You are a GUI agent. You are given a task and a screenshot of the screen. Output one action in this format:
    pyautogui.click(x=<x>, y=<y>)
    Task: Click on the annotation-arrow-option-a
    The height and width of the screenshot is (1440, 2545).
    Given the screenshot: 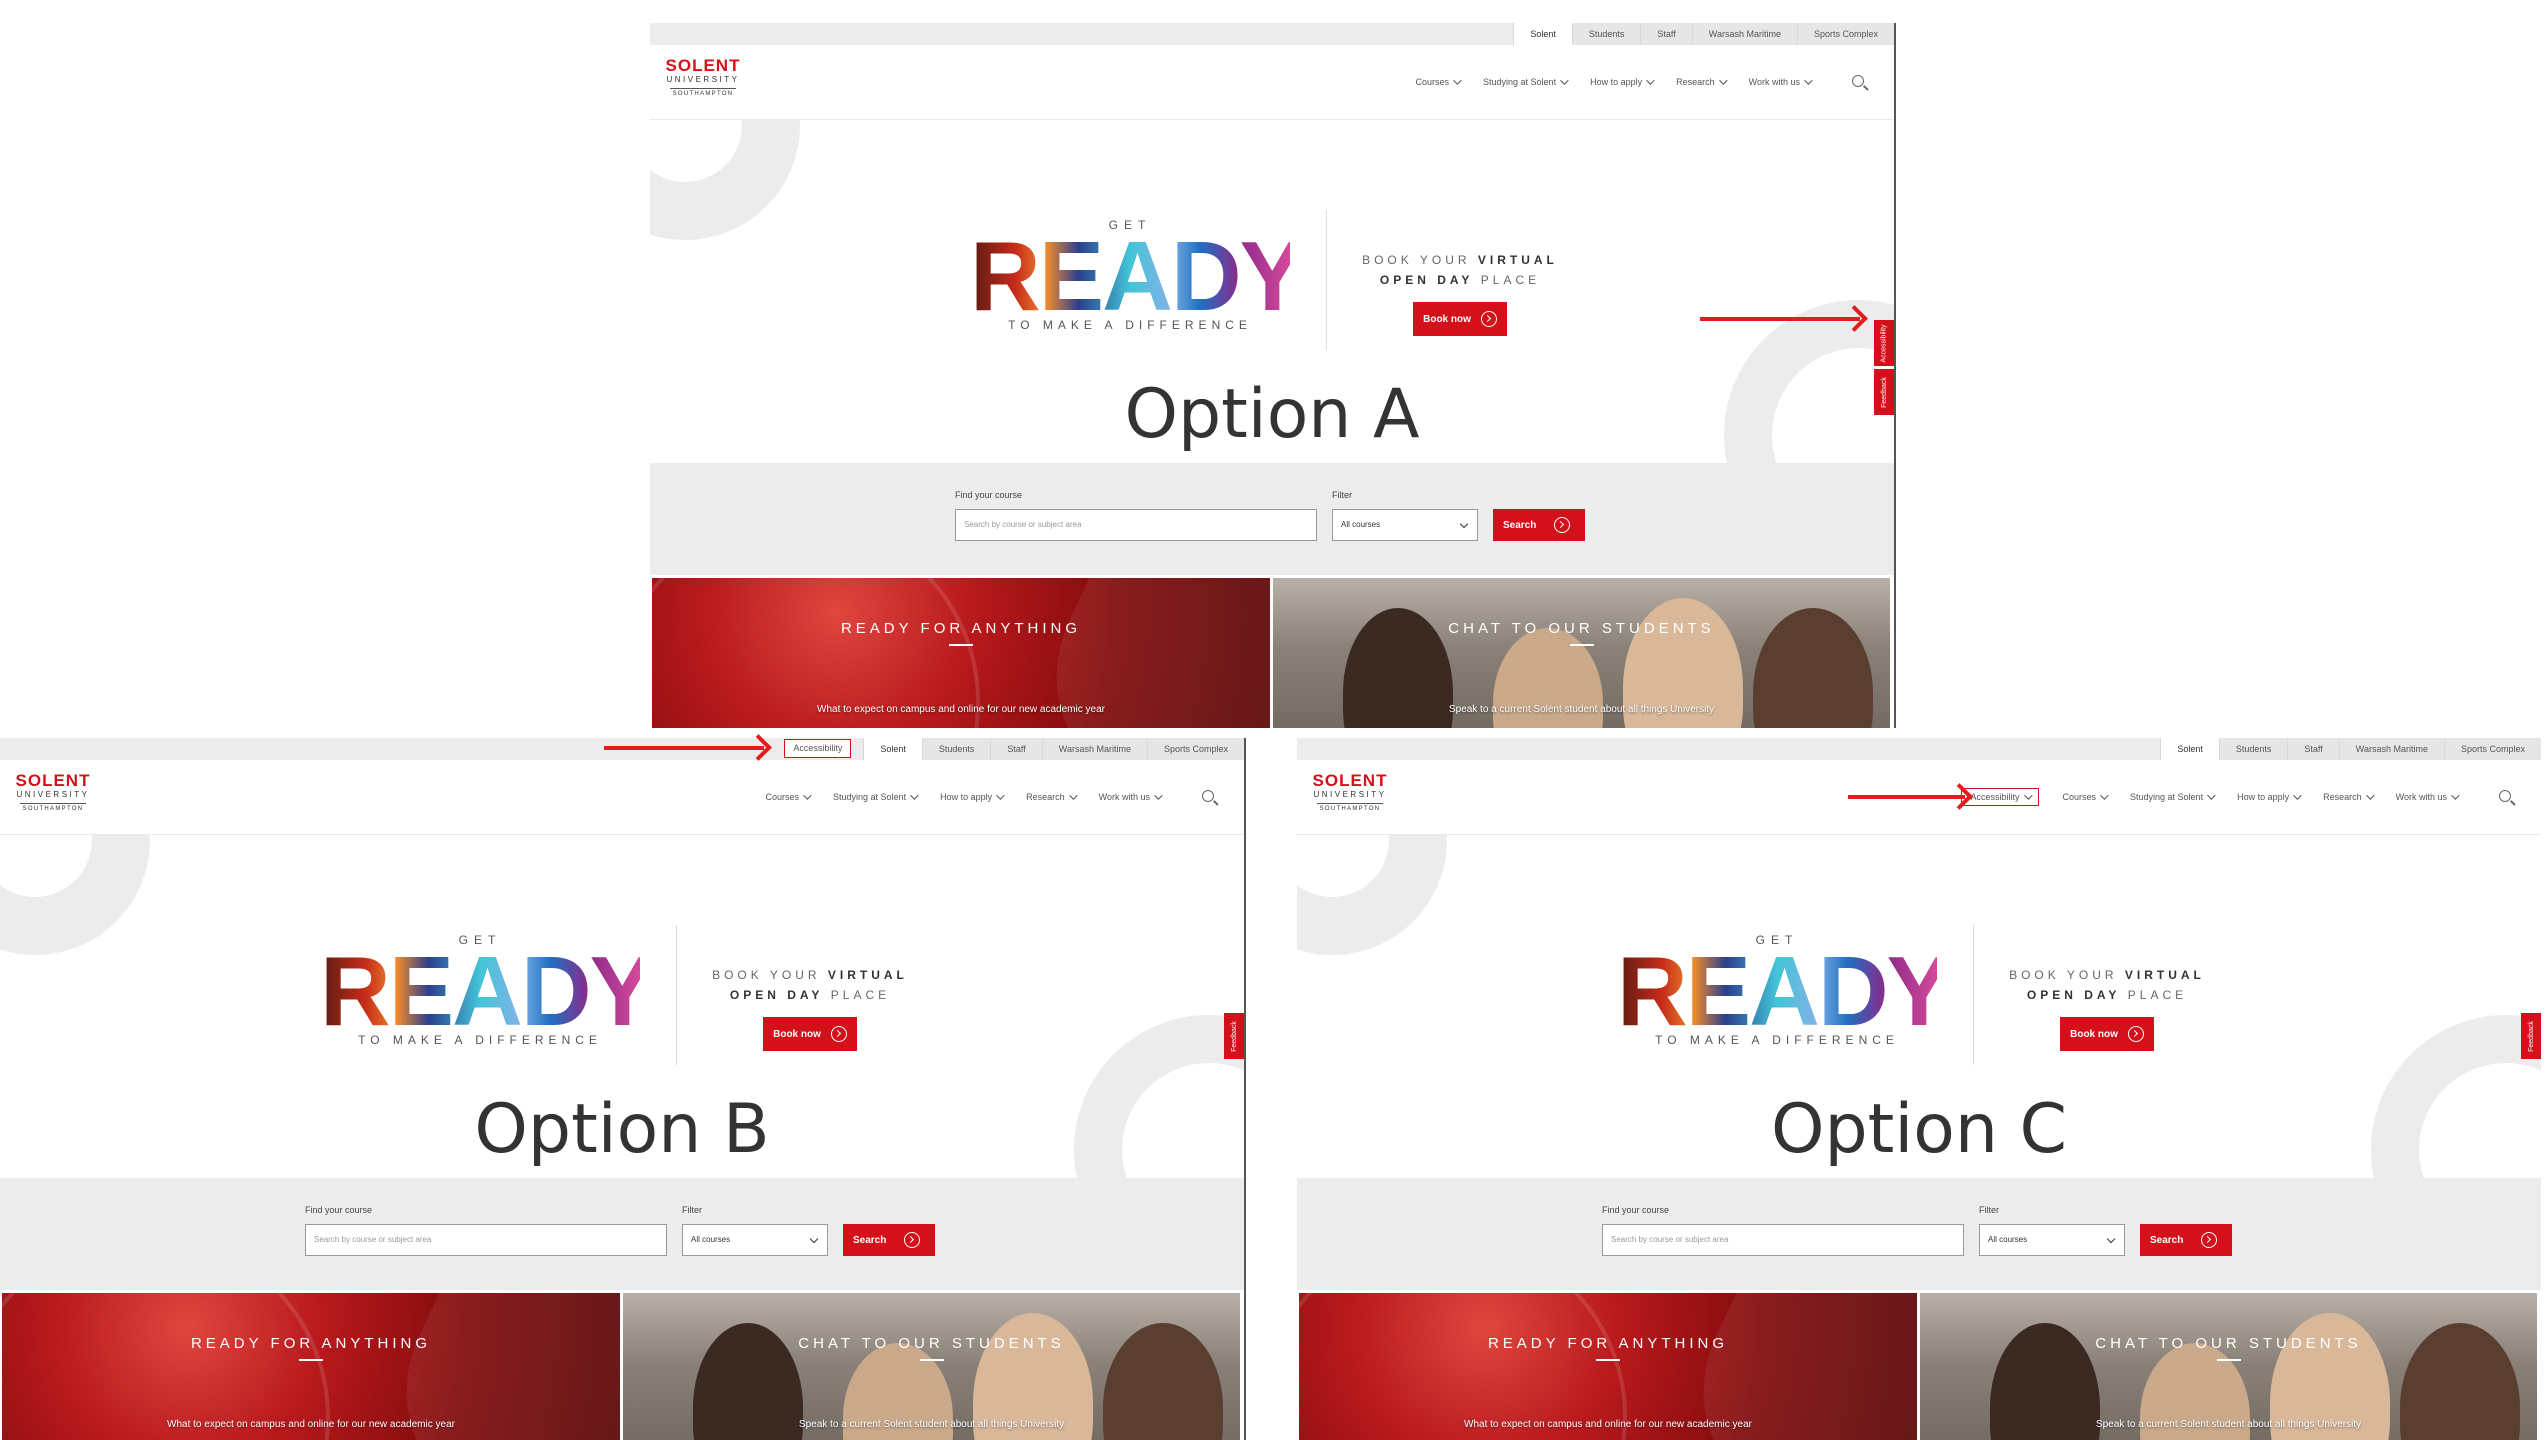 What is the action you would take?
    pyautogui.click(x=1780, y=319)
    